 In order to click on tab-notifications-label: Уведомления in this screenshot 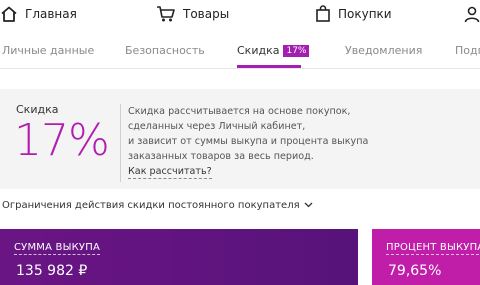, I will do `click(384, 50)`.